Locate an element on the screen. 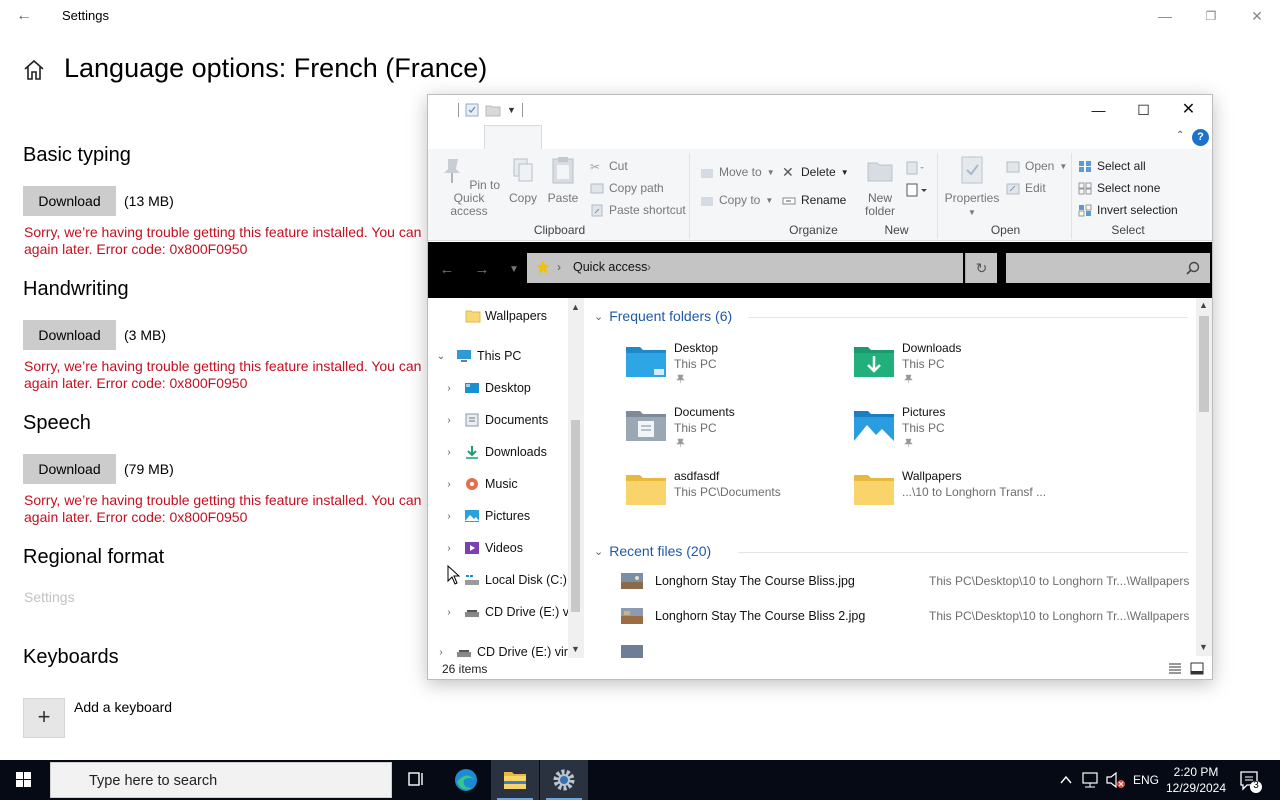  regional-settings-link: Settings is located at coordinates (49, 597).